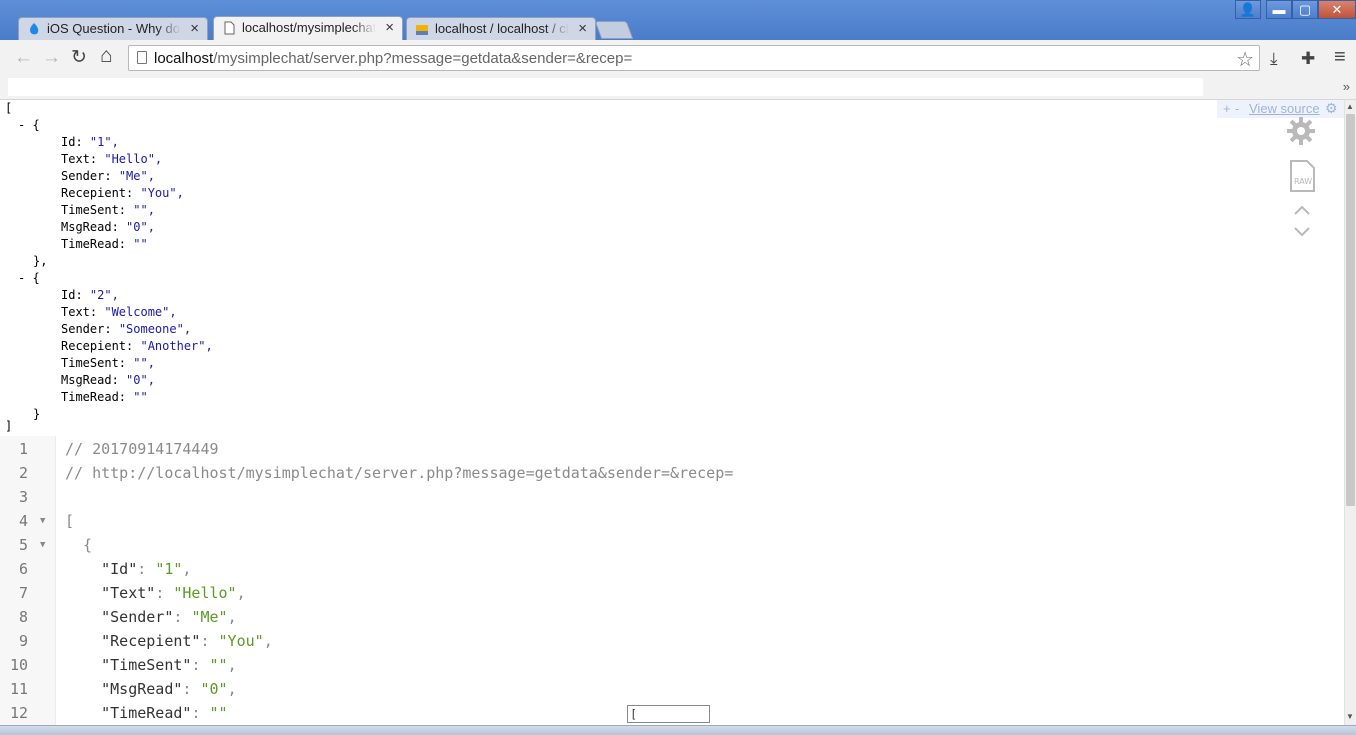 This screenshot has height=735, width=1356. What do you see at coordinates (51, 58) in the screenshot?
I see `forward-button: →` at bounding box center [51, 58].